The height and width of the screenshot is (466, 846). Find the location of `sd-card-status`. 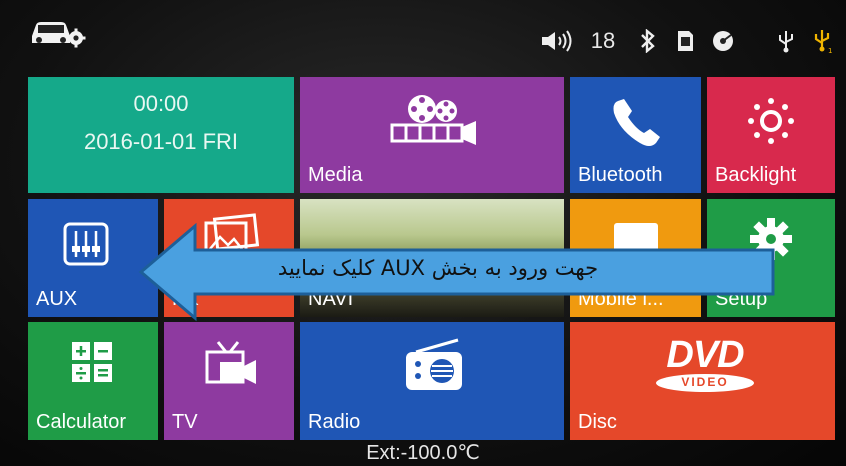

sd-card-status is located at coordinates (685, 41).